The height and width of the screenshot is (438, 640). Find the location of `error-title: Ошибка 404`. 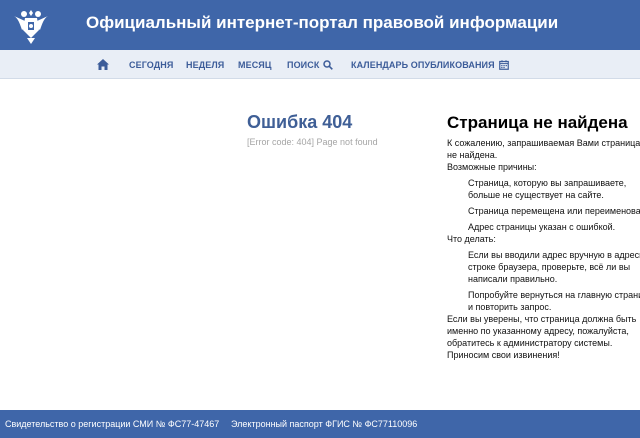

error-title: Ошибка 404 is located at coordinates (300, 122).